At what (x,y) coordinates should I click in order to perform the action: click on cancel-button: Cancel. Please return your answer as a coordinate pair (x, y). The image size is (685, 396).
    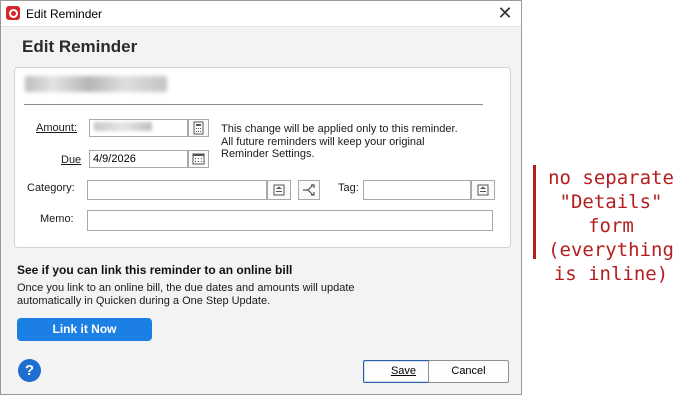
    Looking at the image, I should click on (468, 371).